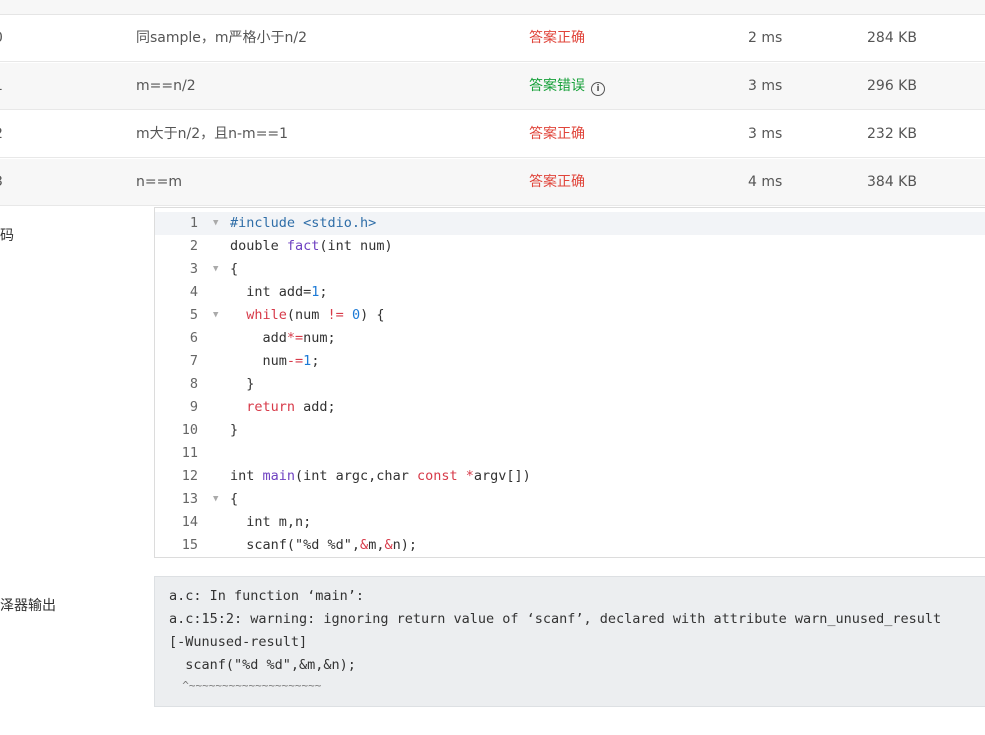  What do you see at coordinates (193, 315) in the screenshot?
I see `line-number: 5` at bounding box center [193, 315].